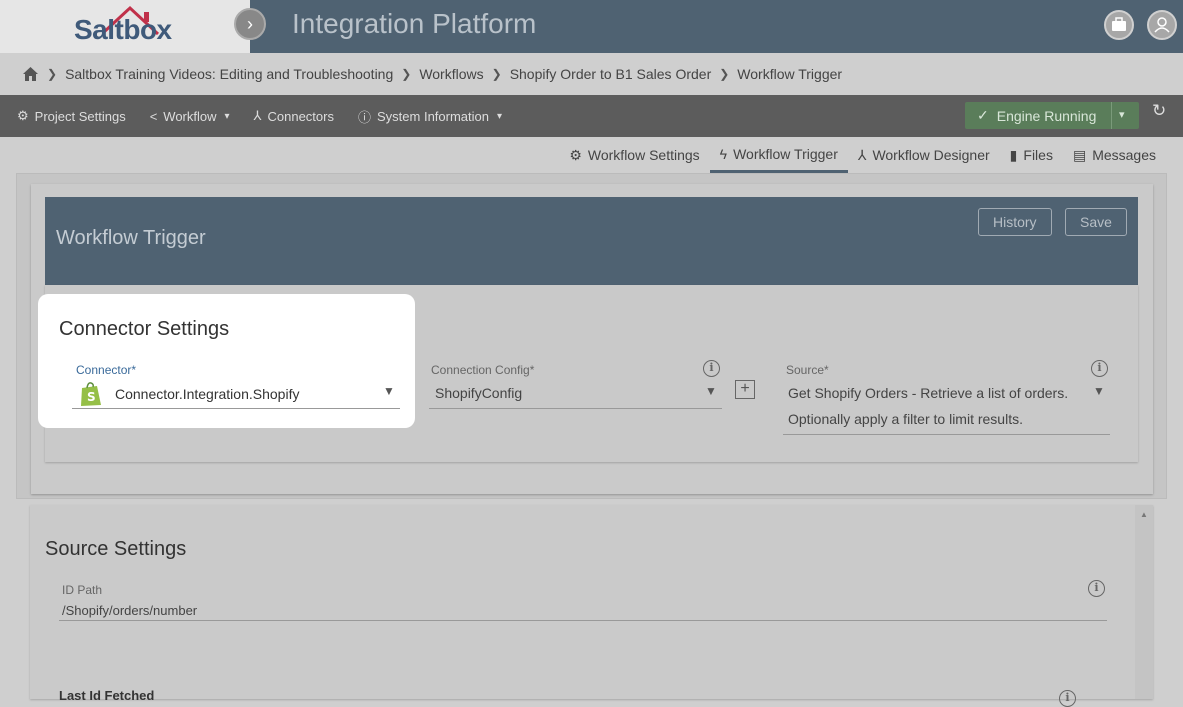 This screenshot has width=1183, height=707. I want to click on tab-label: Workflow Designer, so click(931, 155).